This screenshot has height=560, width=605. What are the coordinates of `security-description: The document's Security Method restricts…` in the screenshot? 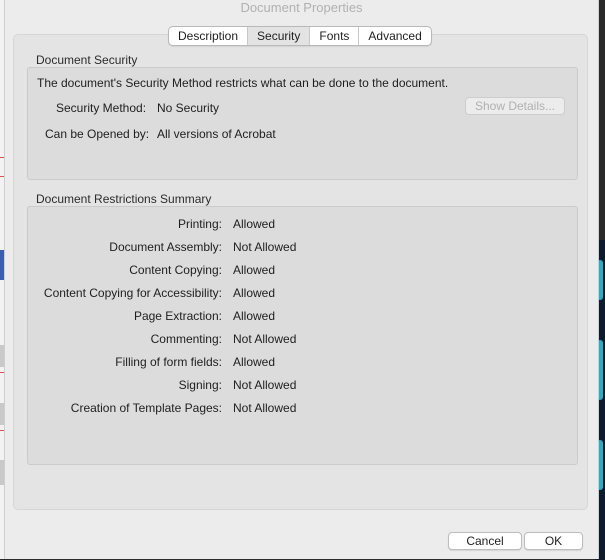 It's located at (243, 83).